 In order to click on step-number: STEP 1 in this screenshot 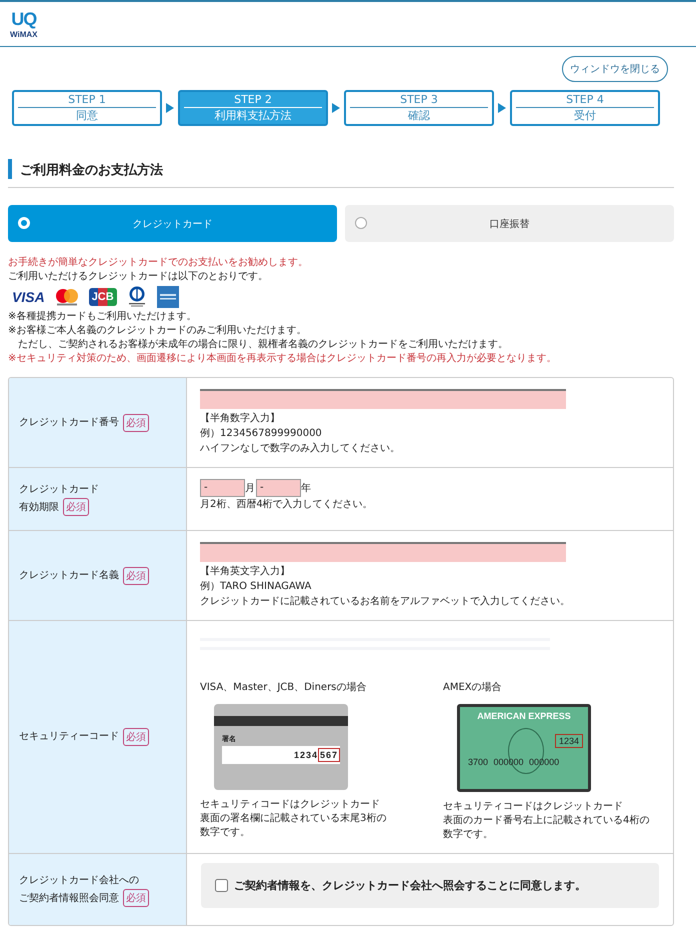, I will do `click(87, 100)`.